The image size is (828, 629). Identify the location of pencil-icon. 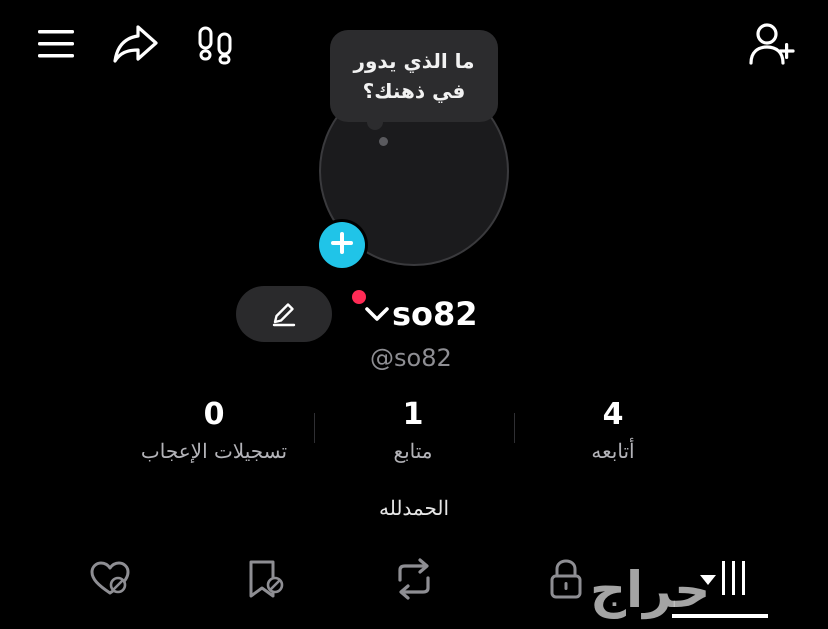
(284, 314).